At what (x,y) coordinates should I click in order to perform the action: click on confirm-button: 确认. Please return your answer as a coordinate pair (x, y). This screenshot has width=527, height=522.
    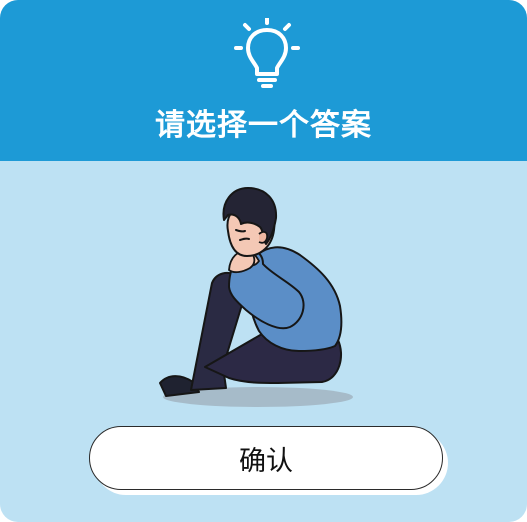
    Looking at the image, I should click on (266, 458).